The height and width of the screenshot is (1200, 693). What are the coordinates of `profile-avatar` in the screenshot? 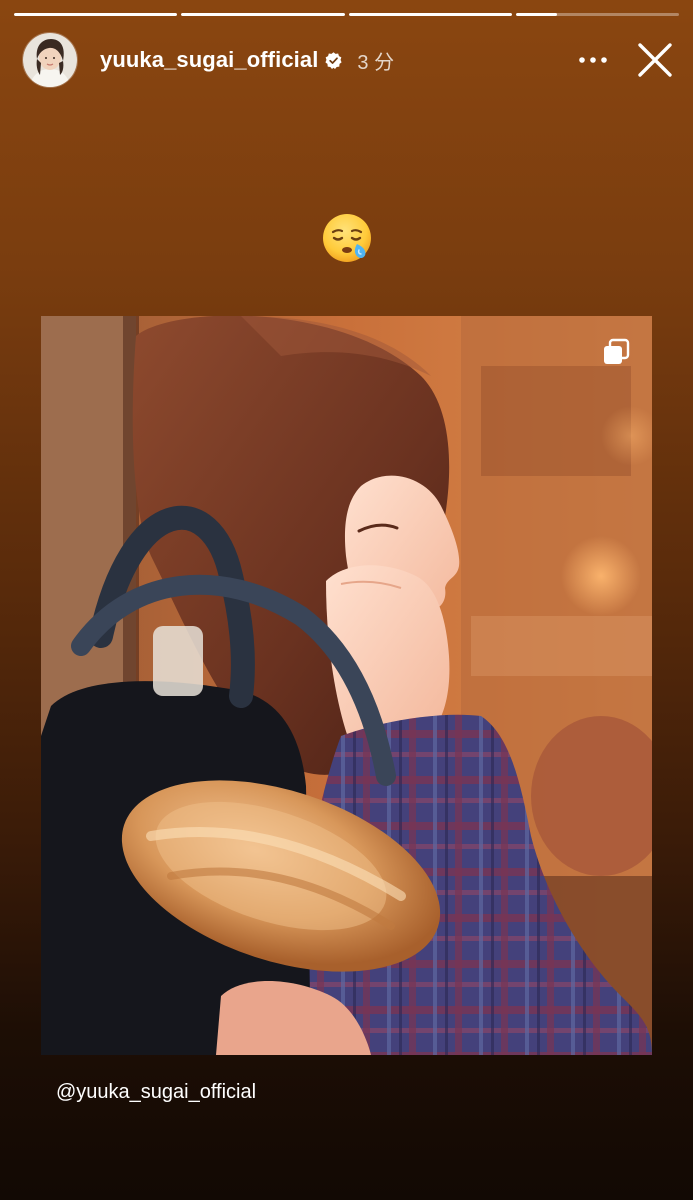 It's located at (50, 60).